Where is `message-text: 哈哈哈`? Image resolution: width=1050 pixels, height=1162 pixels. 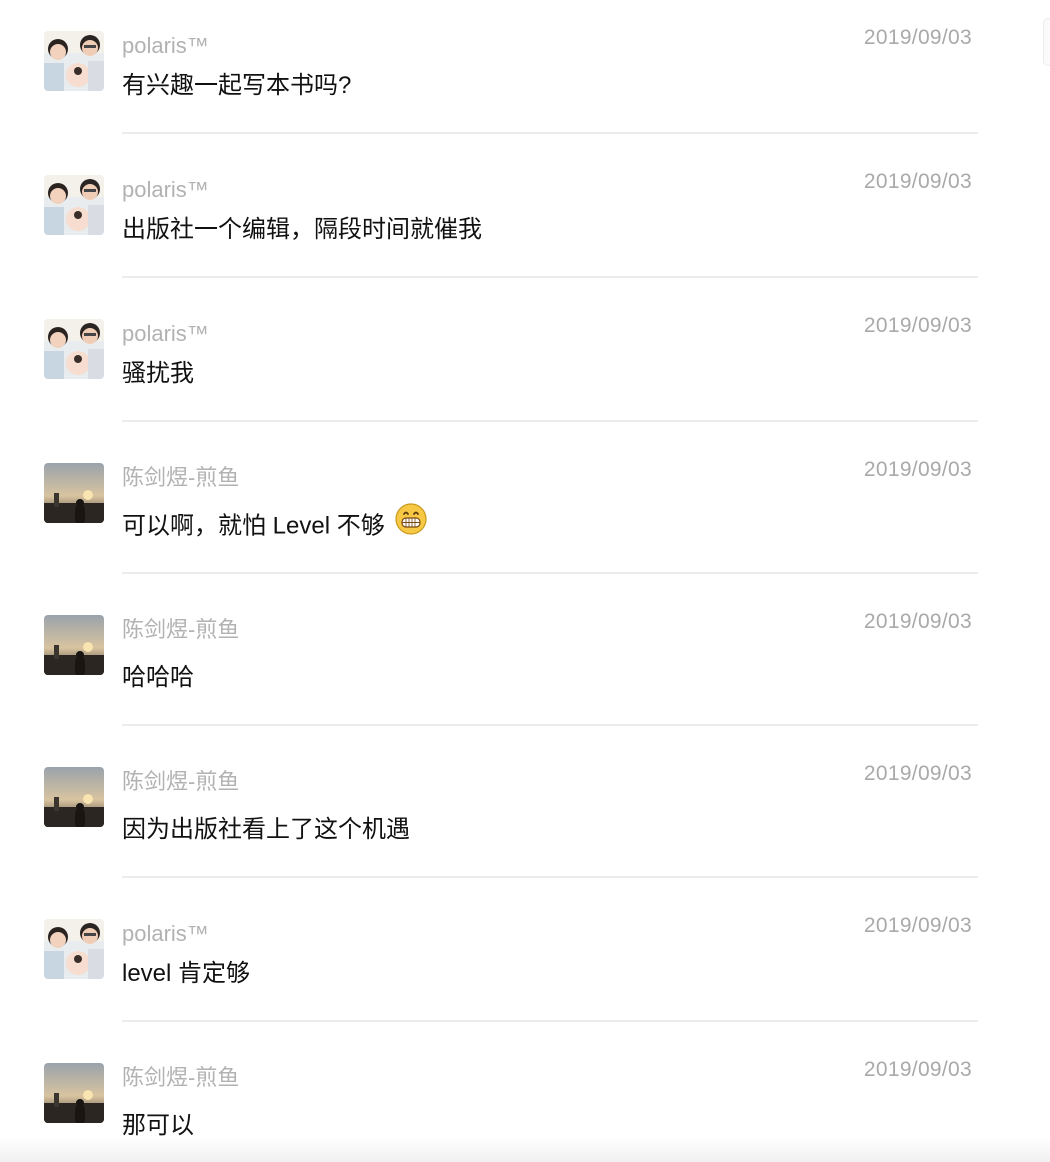 message-text: 哈哈哈 is located at coordinates (158, 677).